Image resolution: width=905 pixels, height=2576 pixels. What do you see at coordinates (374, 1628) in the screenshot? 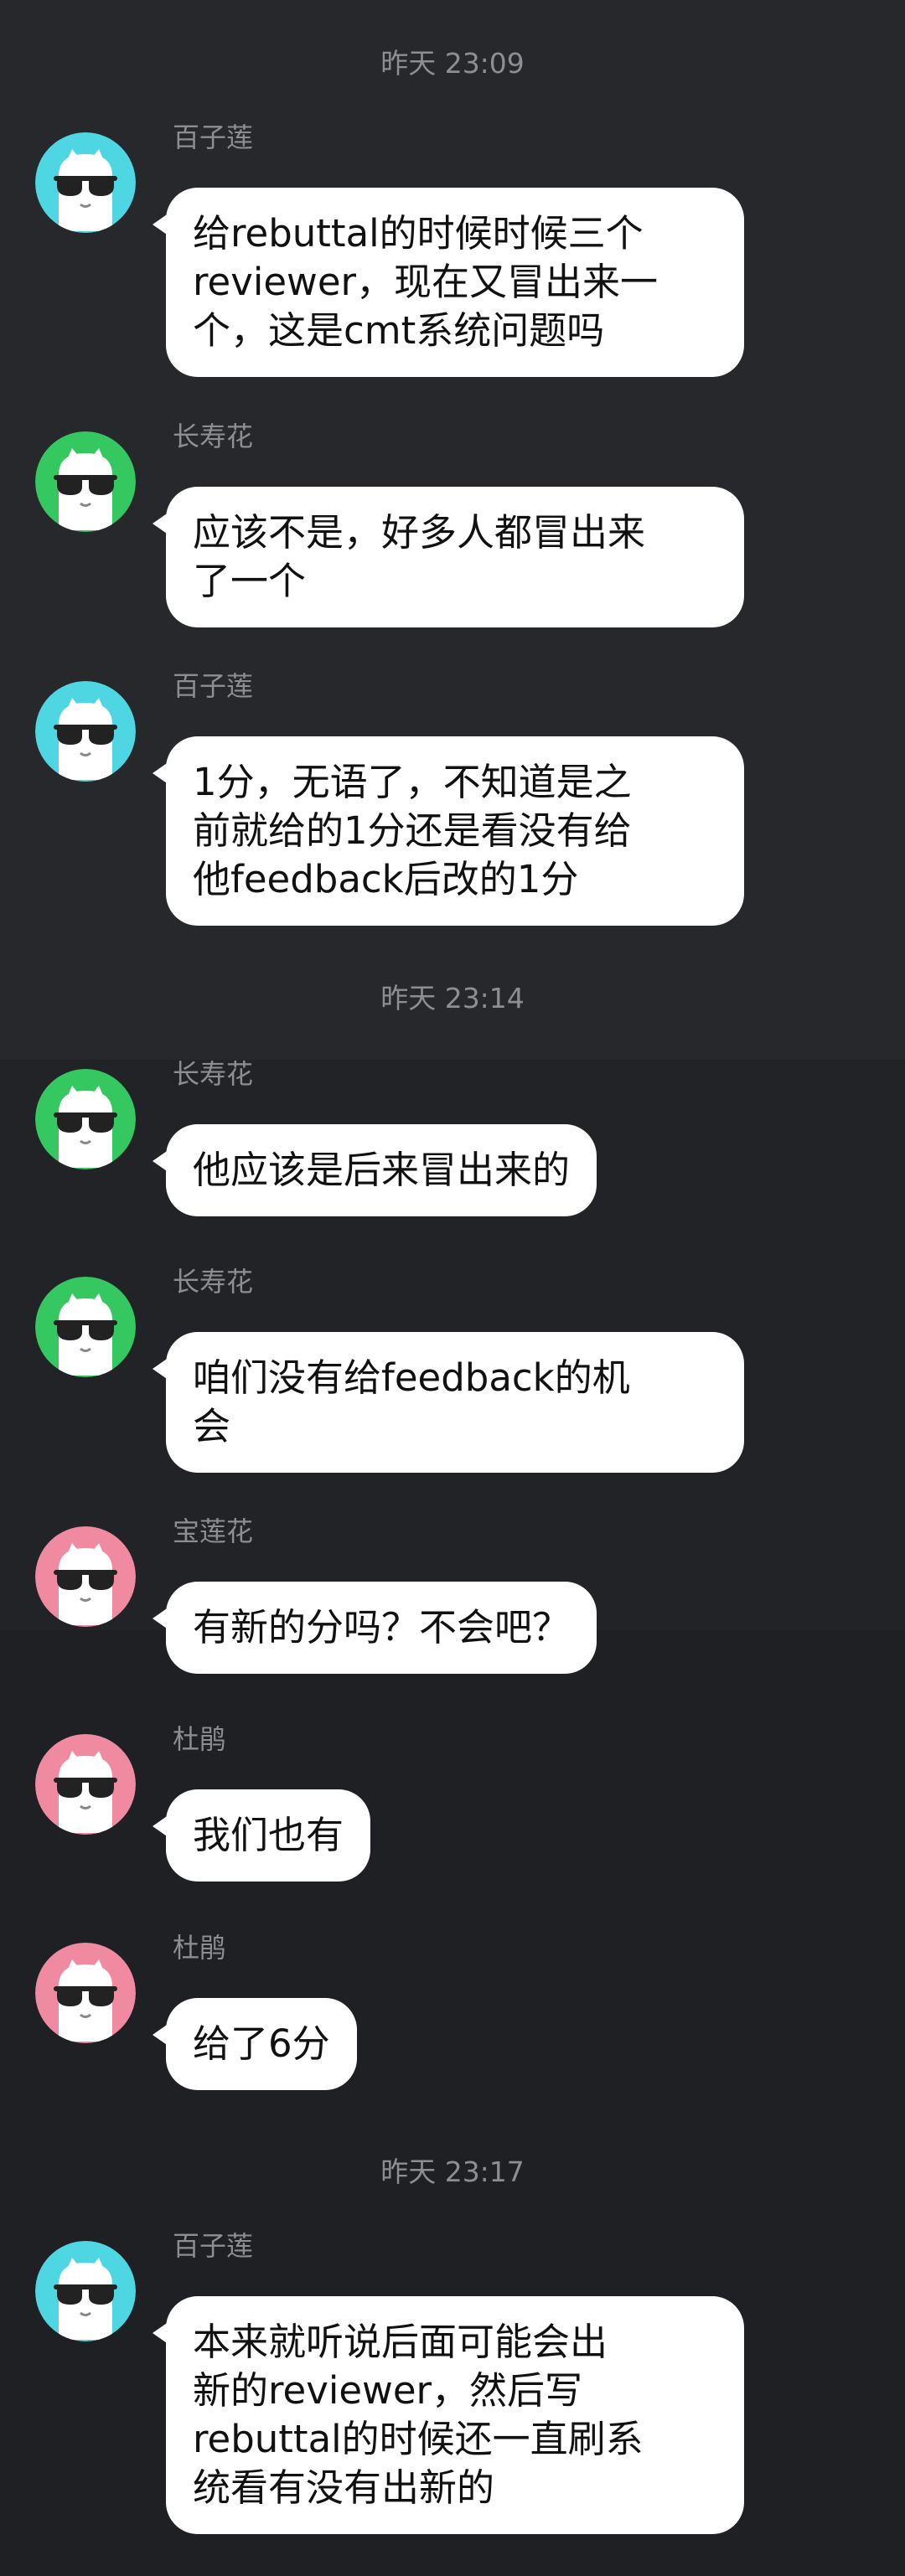
I see `message-bubble: 有新的分吗？不会吧？` at bounding box center [374, 1628].